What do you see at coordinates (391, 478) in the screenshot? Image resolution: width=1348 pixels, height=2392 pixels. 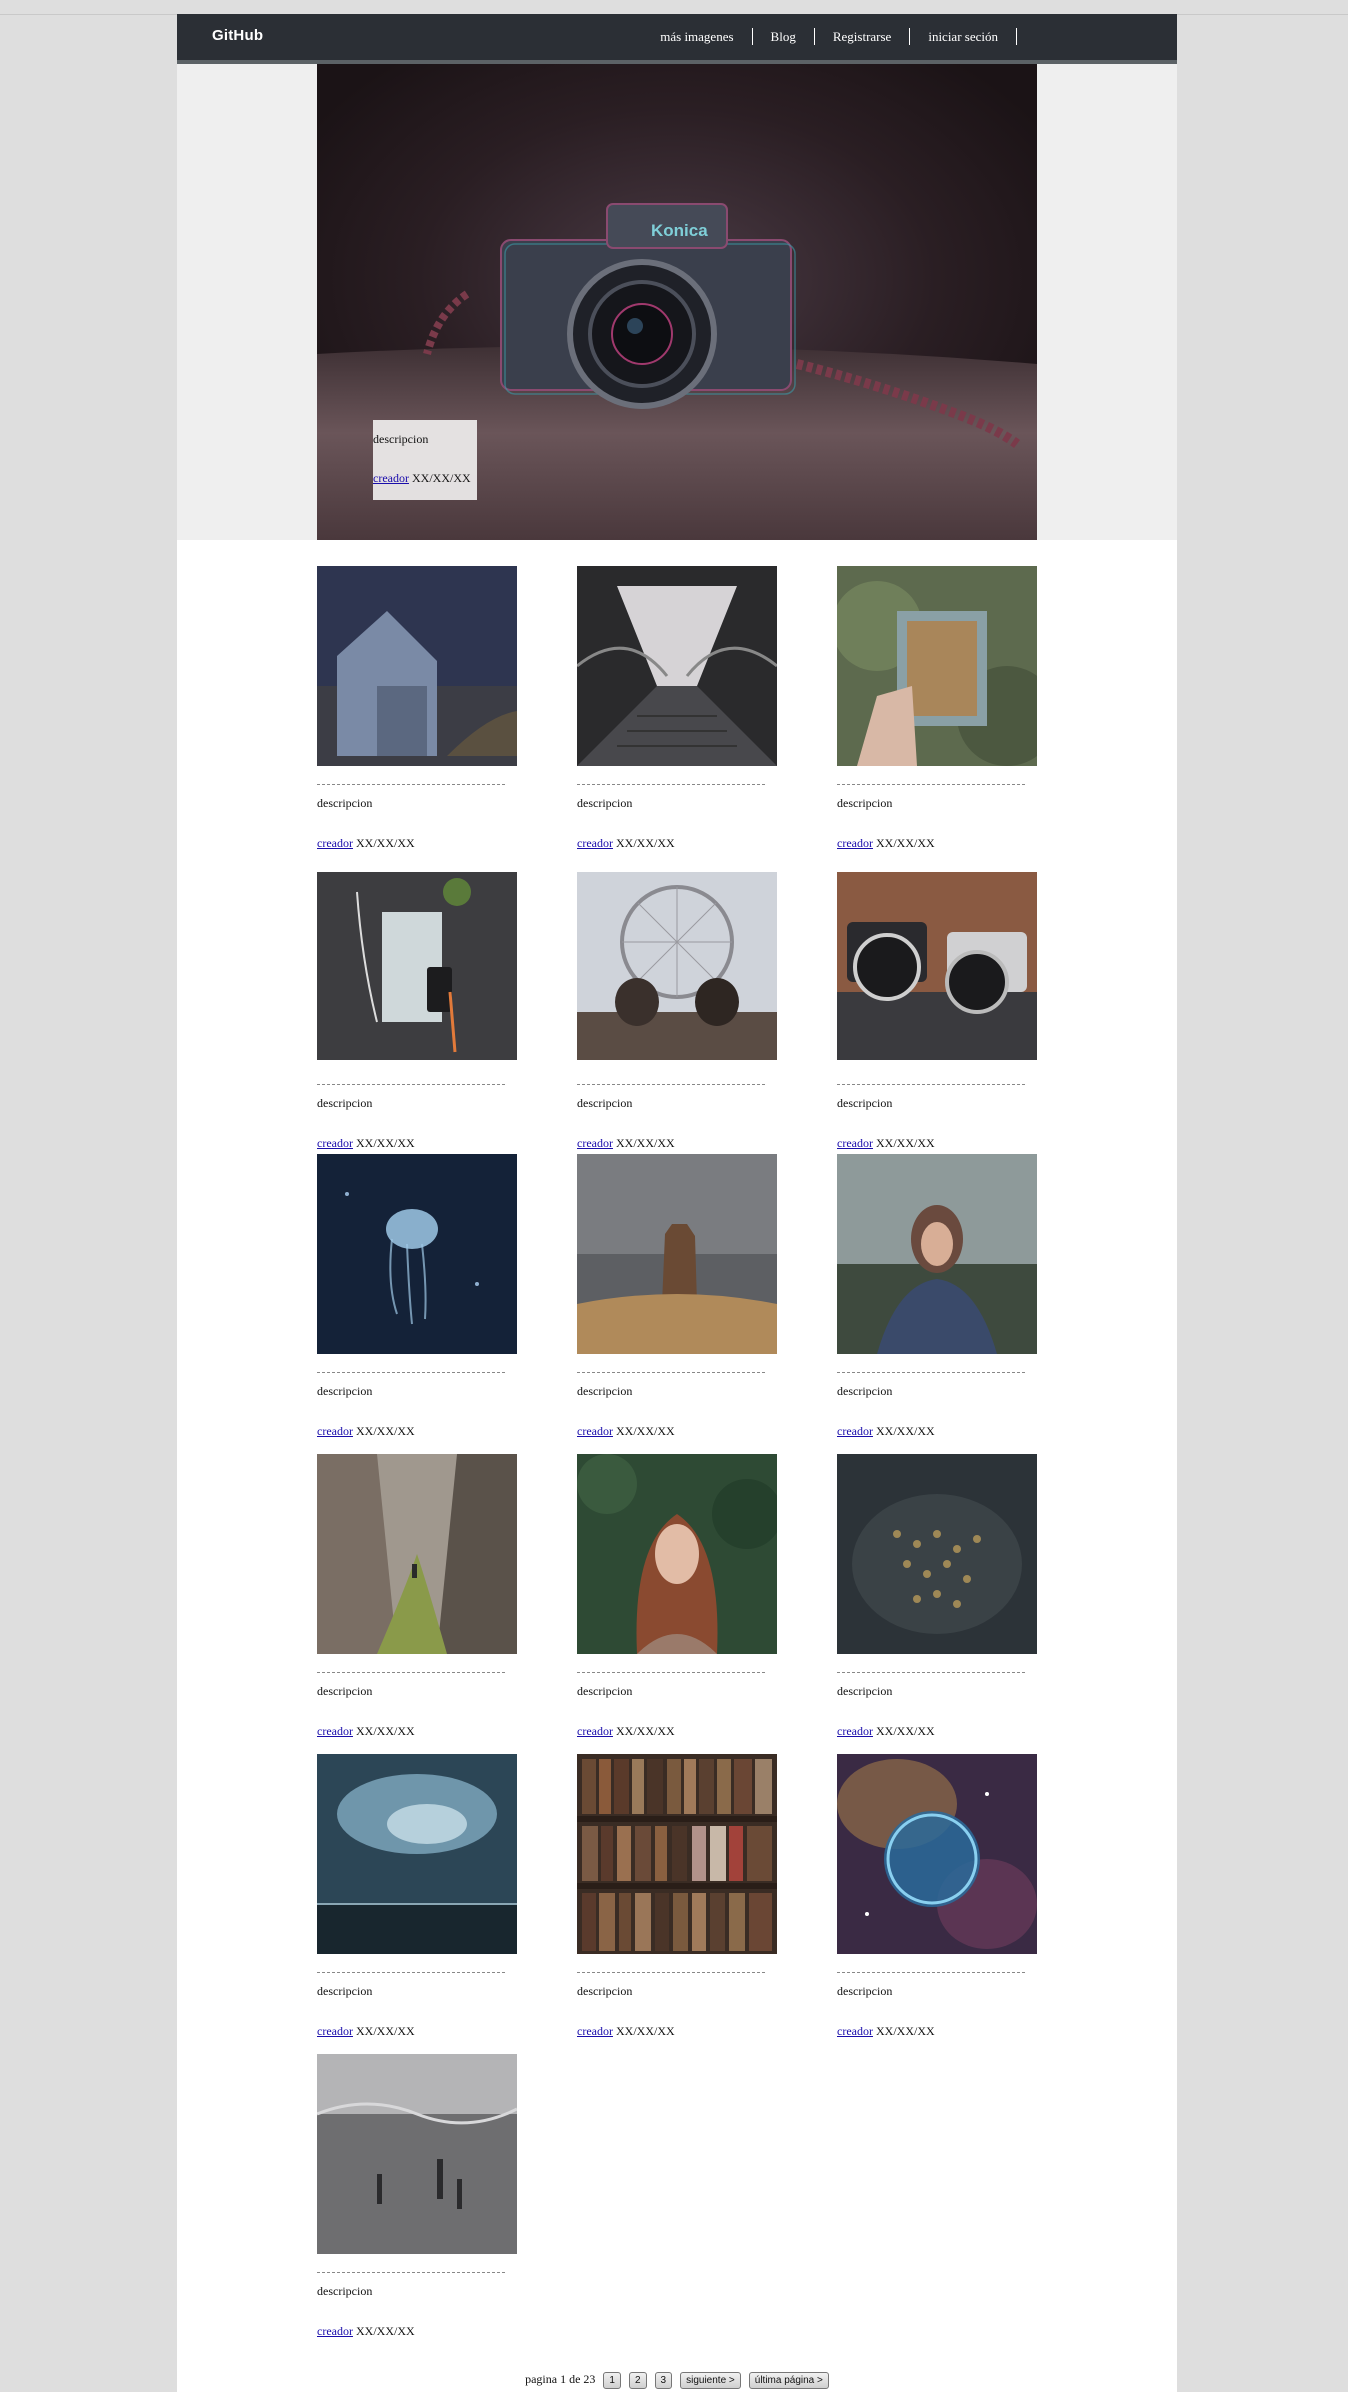 I see `hero-creator-link: creador` at bounding box center [391, 478].